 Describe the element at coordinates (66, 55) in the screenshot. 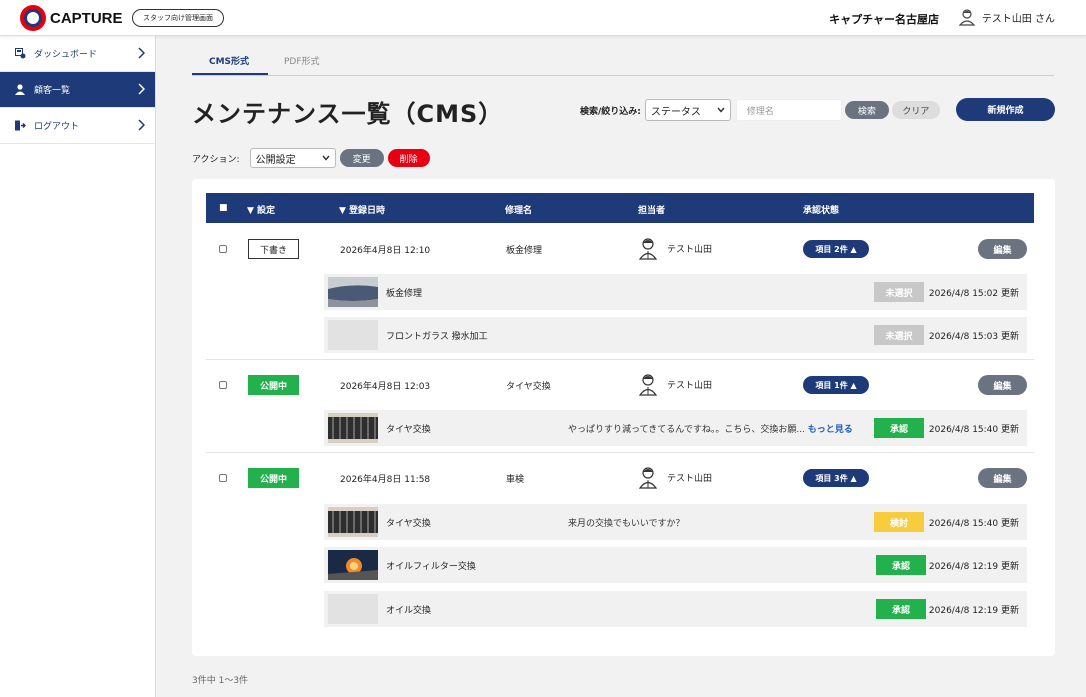

I see `sidebar-item-label: ダッシュボード` at that location.